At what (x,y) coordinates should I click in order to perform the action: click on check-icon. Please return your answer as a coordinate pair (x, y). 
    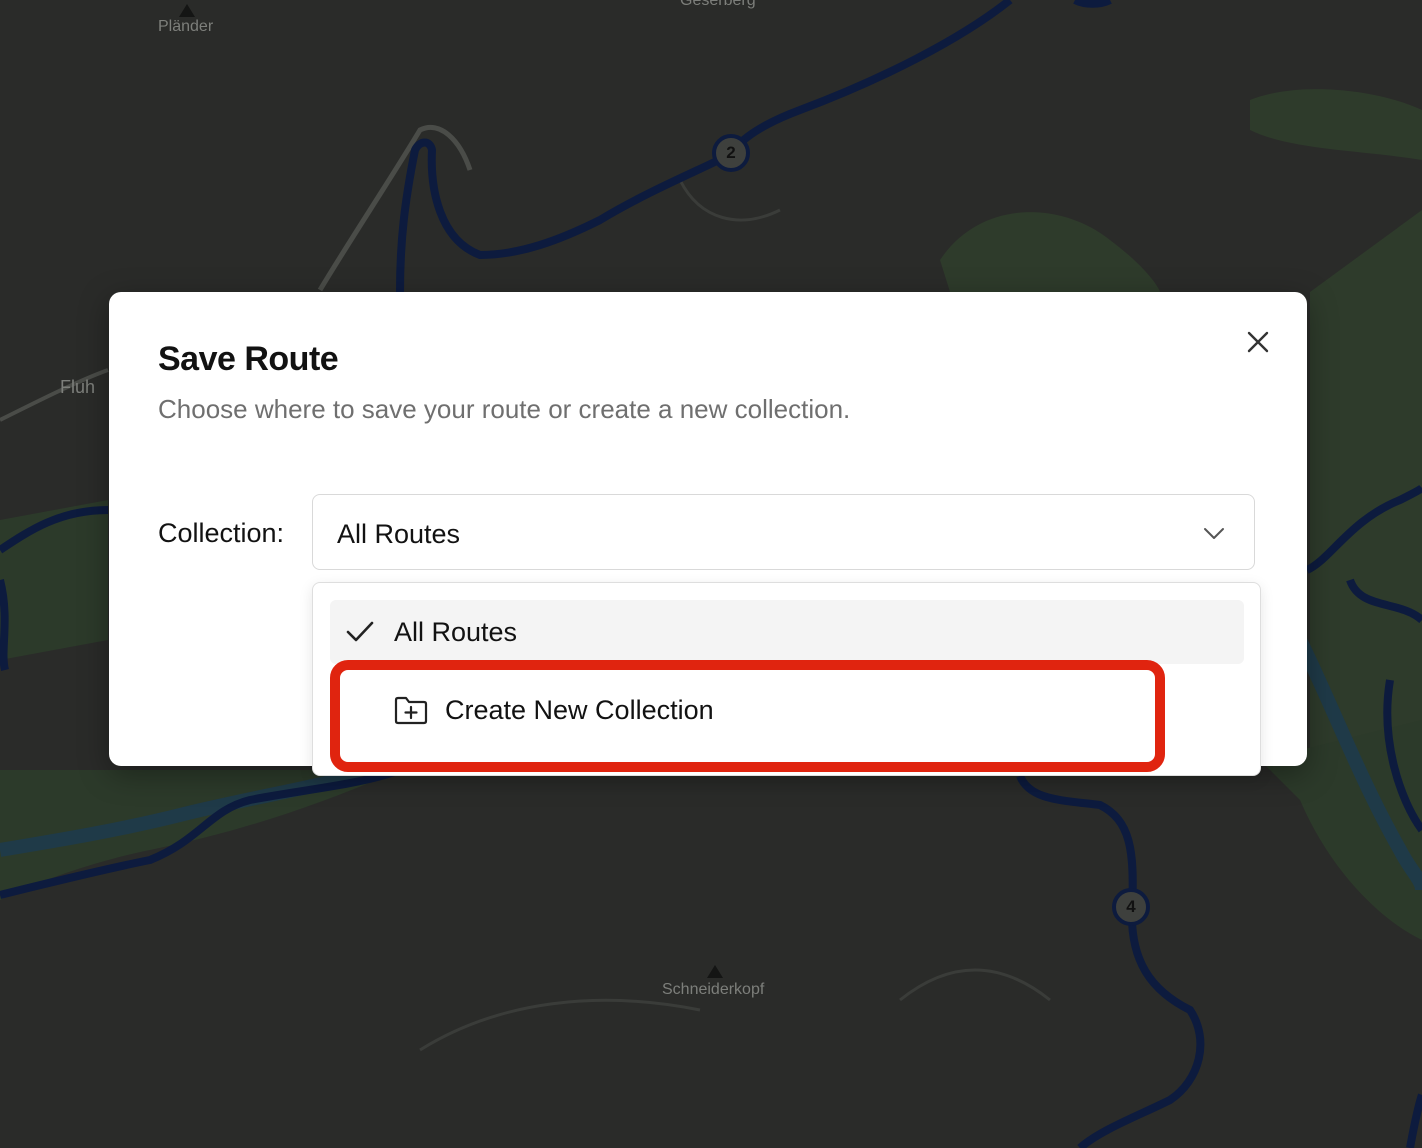
    Looking at the image, I should click on (360, 631).